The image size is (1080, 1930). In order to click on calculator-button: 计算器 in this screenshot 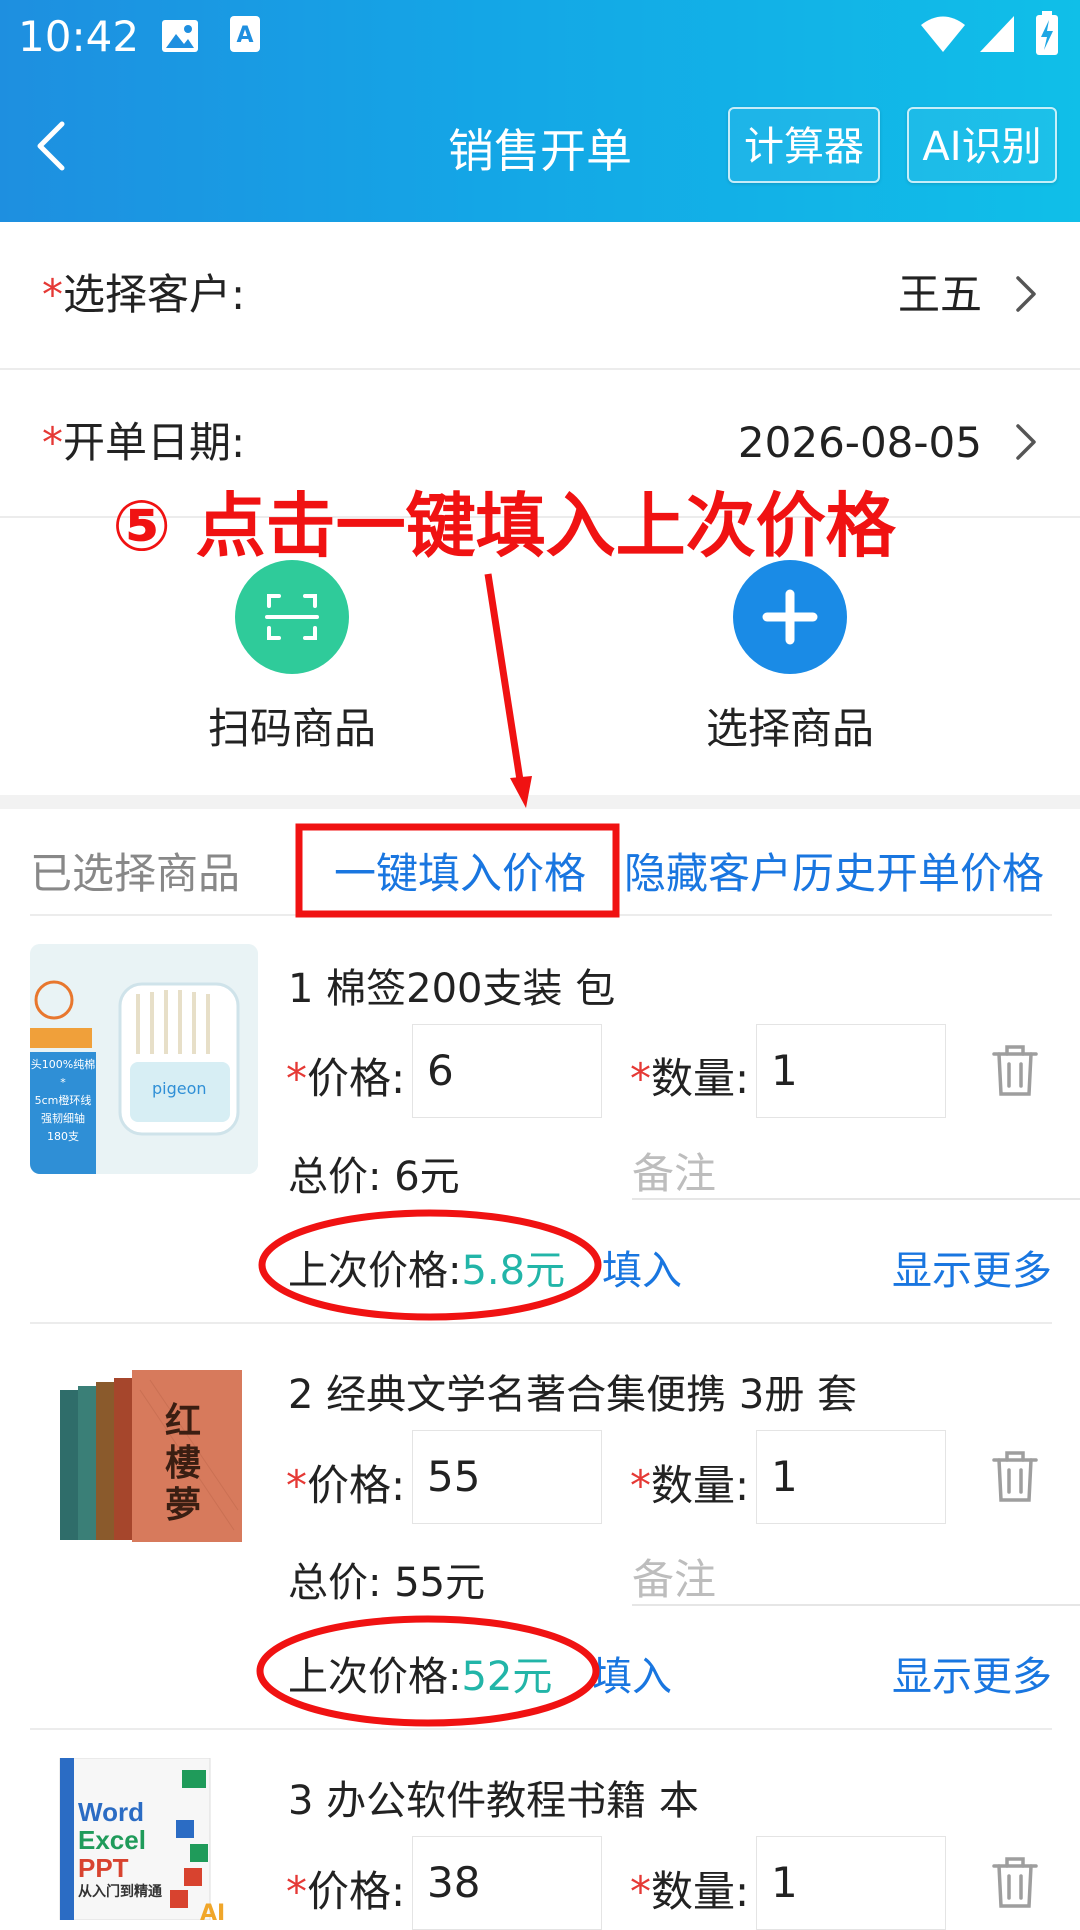, I will do `click(804, 145)`.